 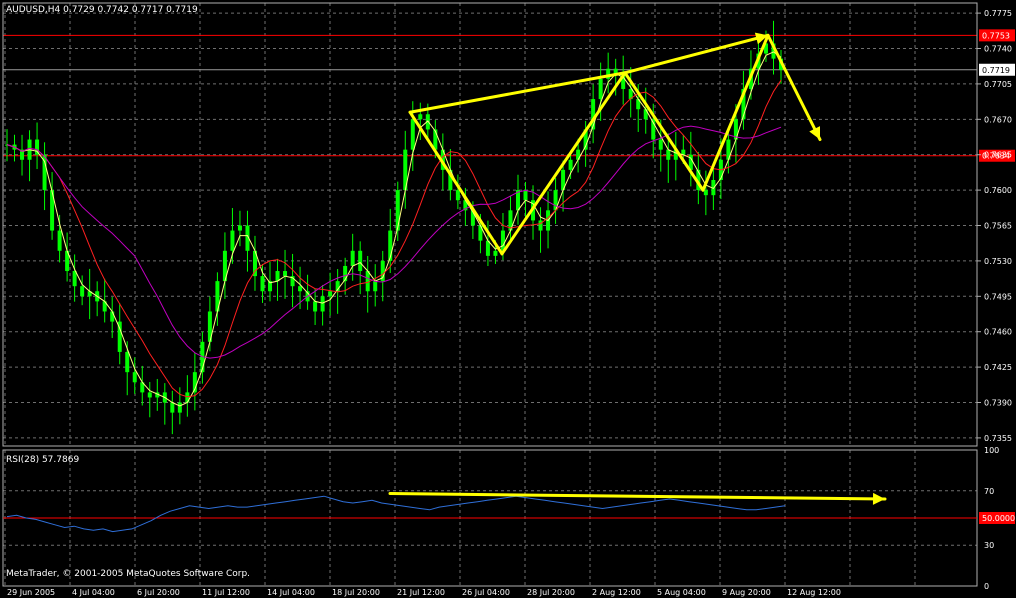 I want to click on y-tick-label: 0.7425, so click(x=998, y=367).